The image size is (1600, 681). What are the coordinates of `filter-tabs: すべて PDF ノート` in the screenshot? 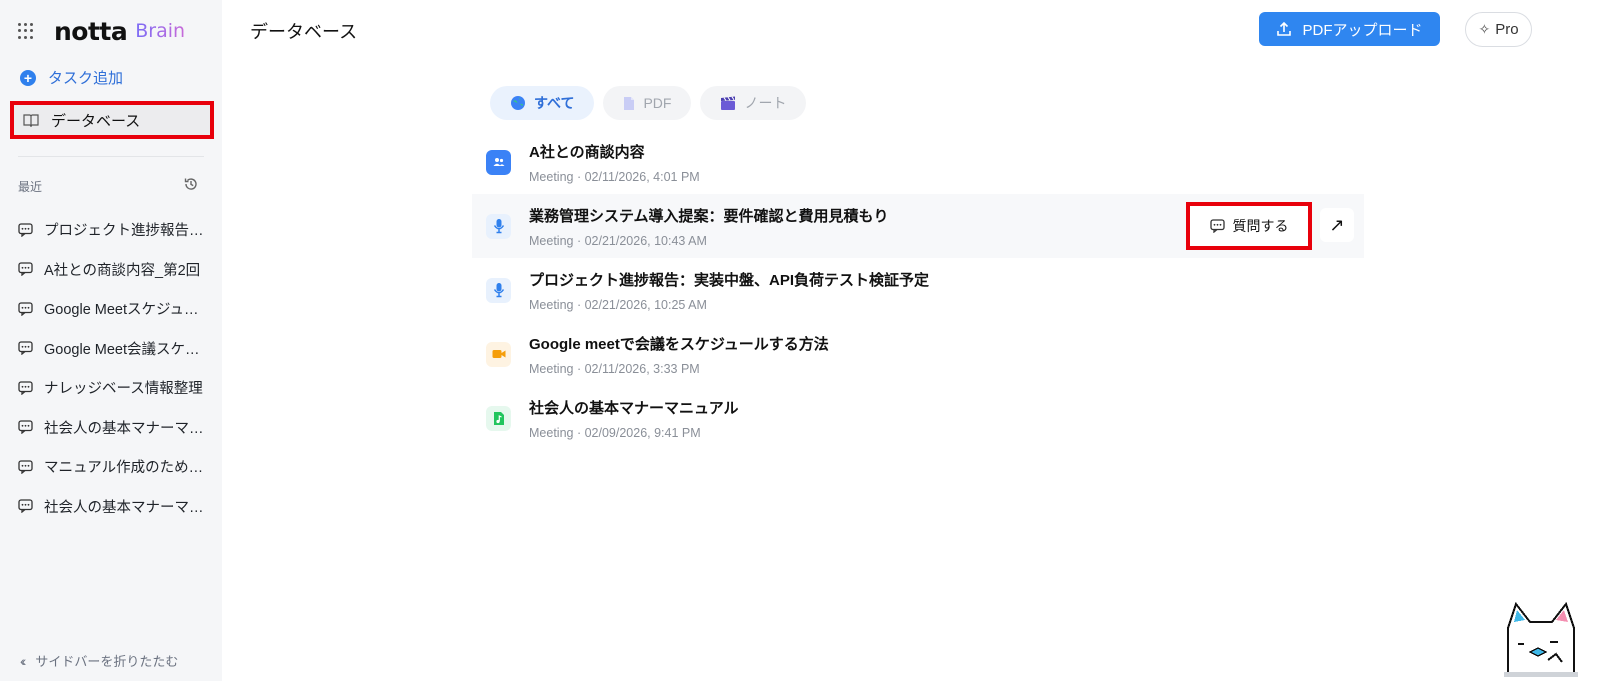 It's located at (648, 103).